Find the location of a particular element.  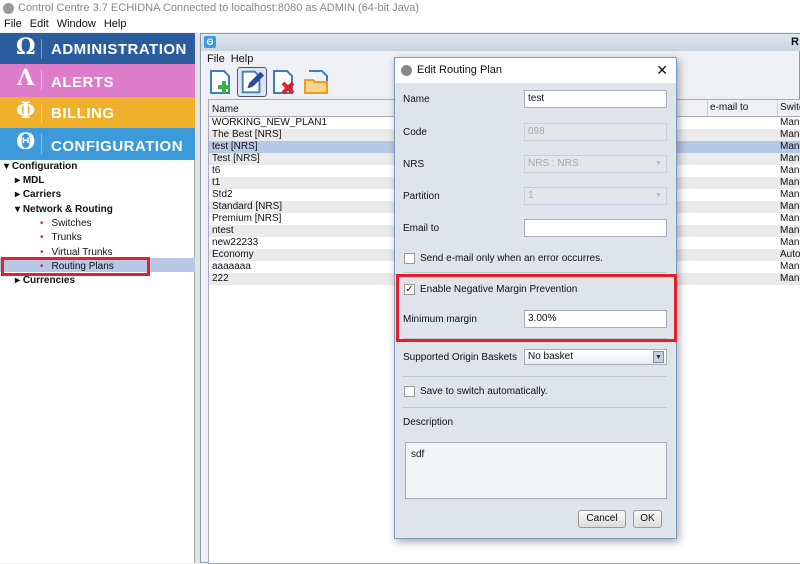

module-configuration: Θ CONFIGURATION is located at coordinates (97, 144).